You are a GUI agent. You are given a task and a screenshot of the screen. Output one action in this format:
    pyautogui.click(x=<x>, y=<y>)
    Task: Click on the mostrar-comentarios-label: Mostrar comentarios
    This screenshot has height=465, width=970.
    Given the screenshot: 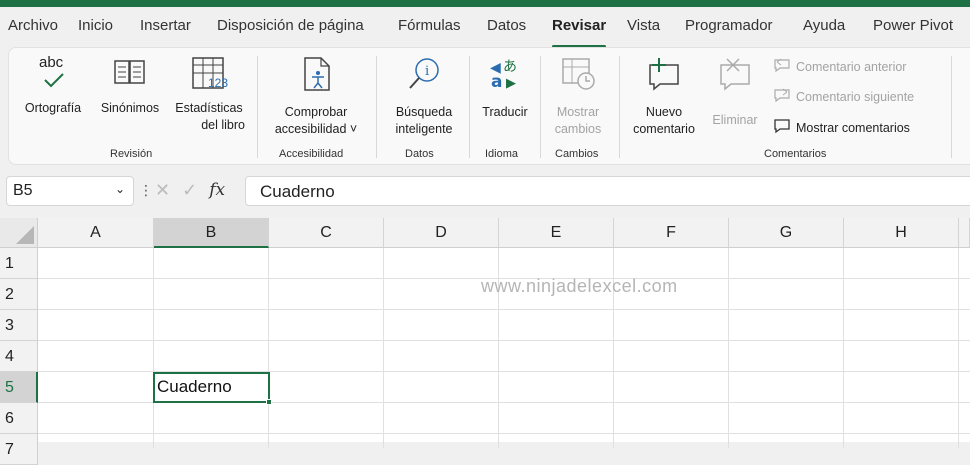 What is the action you would take?
    pyautogui.click(x=853, y=127)
    